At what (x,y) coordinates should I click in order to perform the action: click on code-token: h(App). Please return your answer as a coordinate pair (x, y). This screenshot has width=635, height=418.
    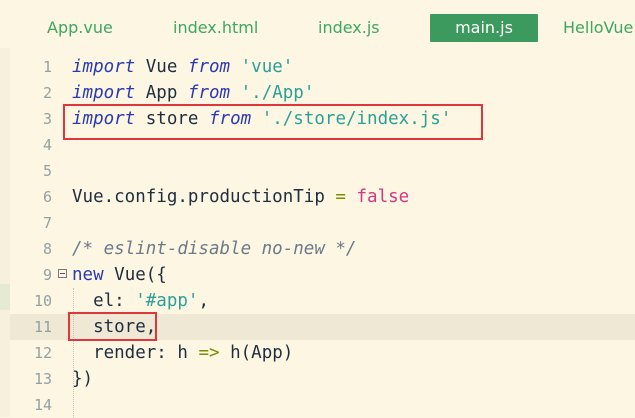
    Looking at the image, I should click on (262, 353).